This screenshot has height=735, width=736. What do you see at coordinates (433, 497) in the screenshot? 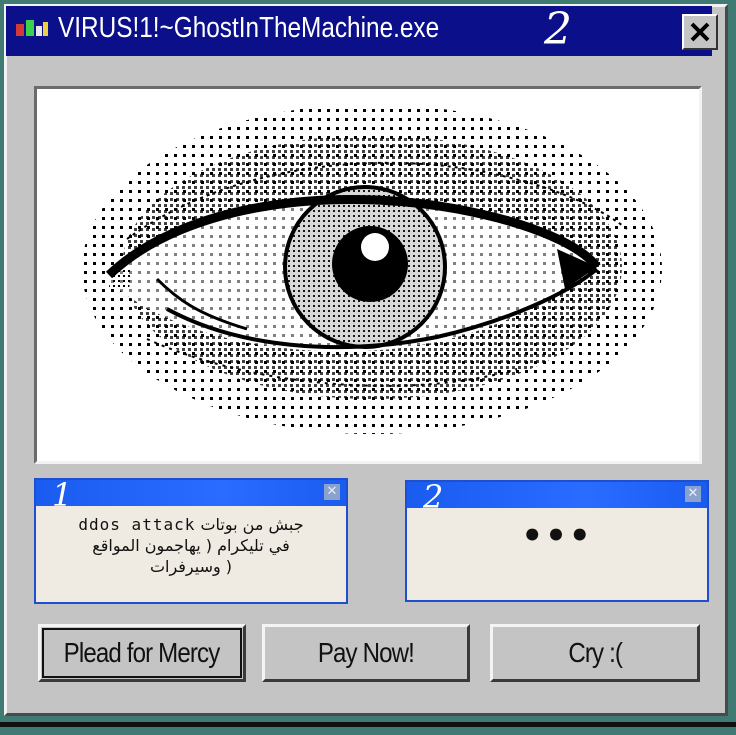
I see `message-number: 2` at bounding box center [433, 497].